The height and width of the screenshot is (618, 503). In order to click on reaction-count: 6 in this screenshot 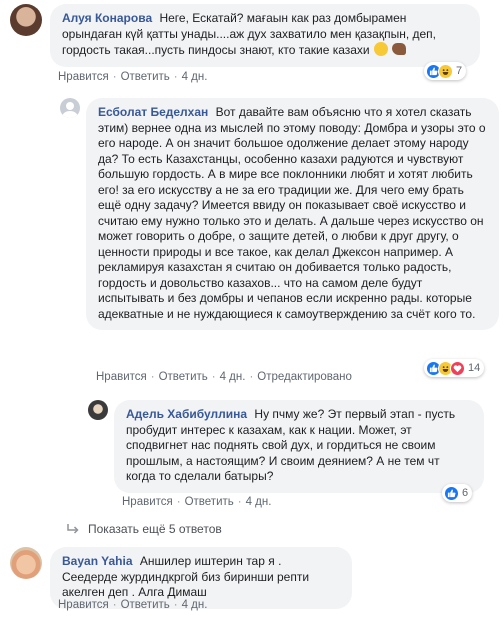, I will do `click(465, 493)`.